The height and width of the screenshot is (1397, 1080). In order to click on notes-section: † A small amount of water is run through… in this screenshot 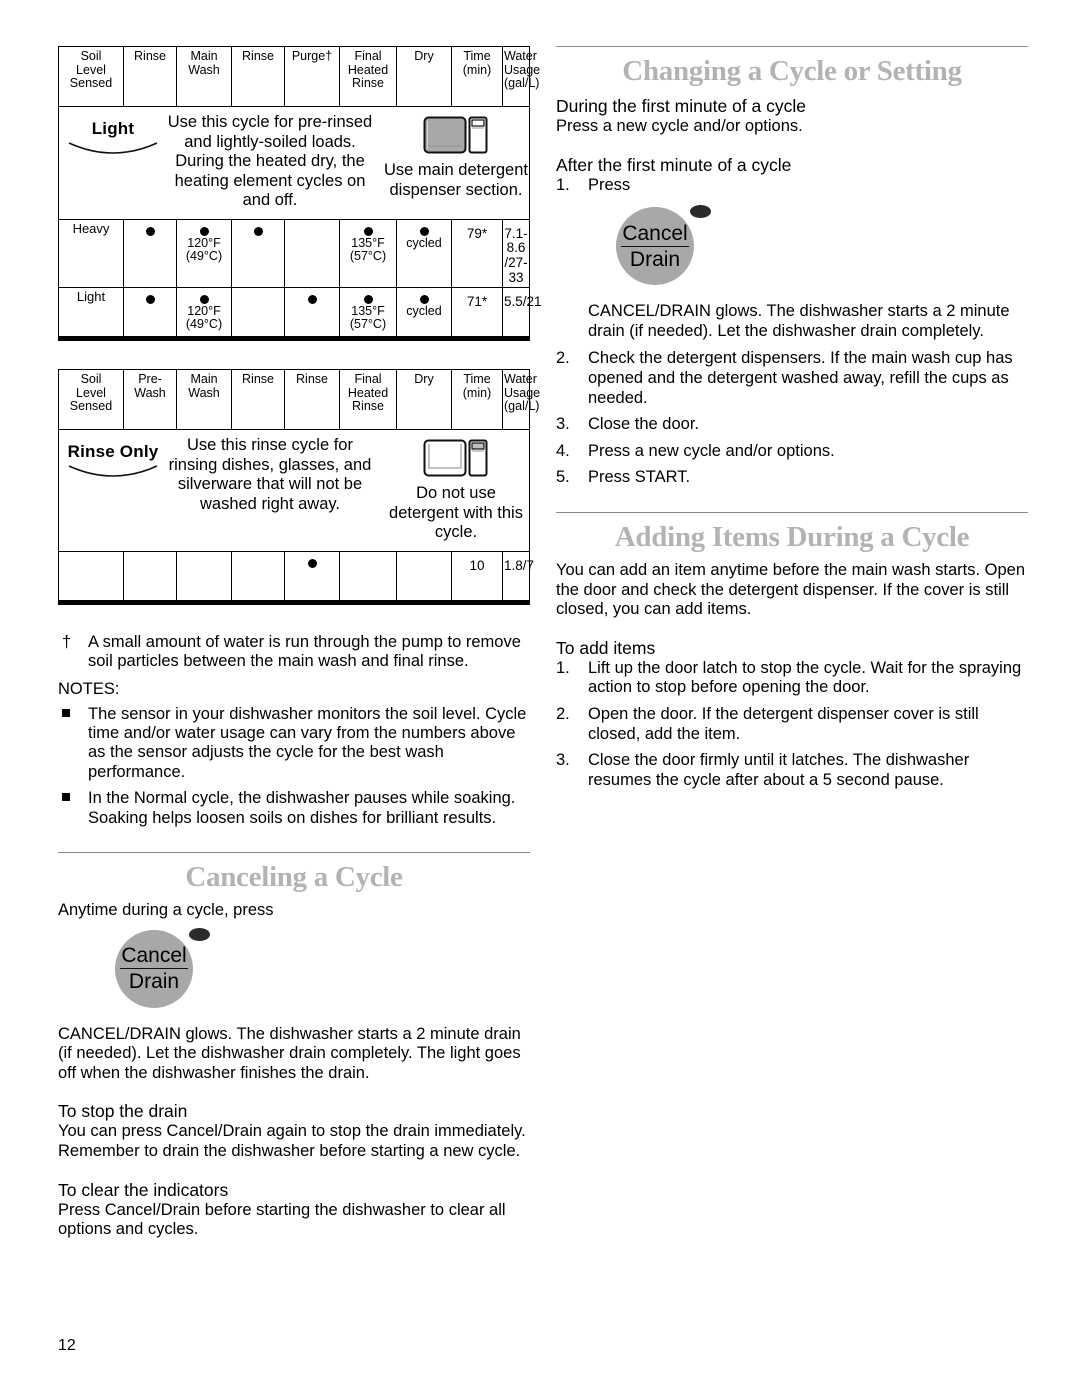, I will do `click(294, 730)`.